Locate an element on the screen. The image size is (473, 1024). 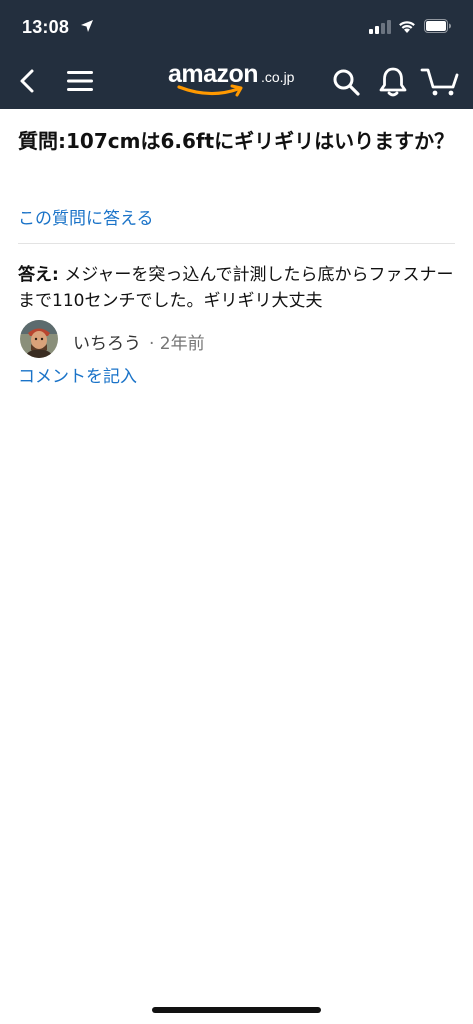
add-comment-link: コメントを記入 is located at coordinates (77, 374).